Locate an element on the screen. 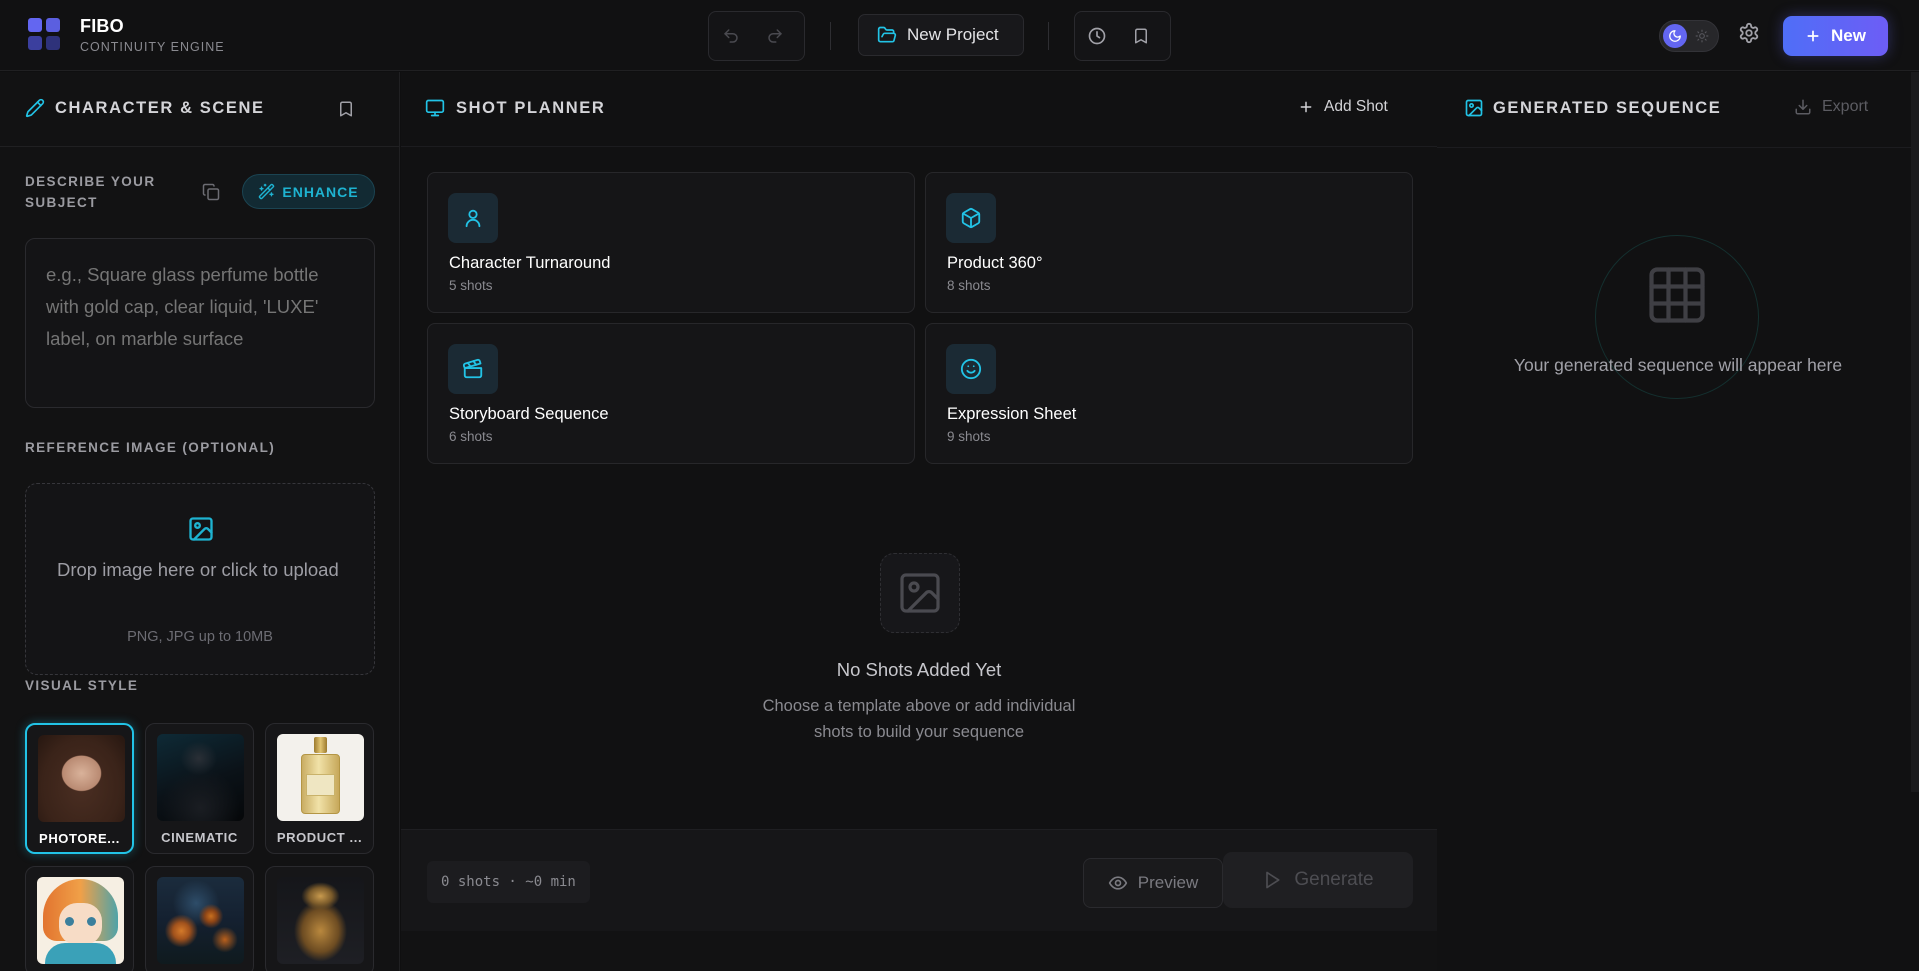  style-thumbnail-portrait is located at coordinates (81, 778).